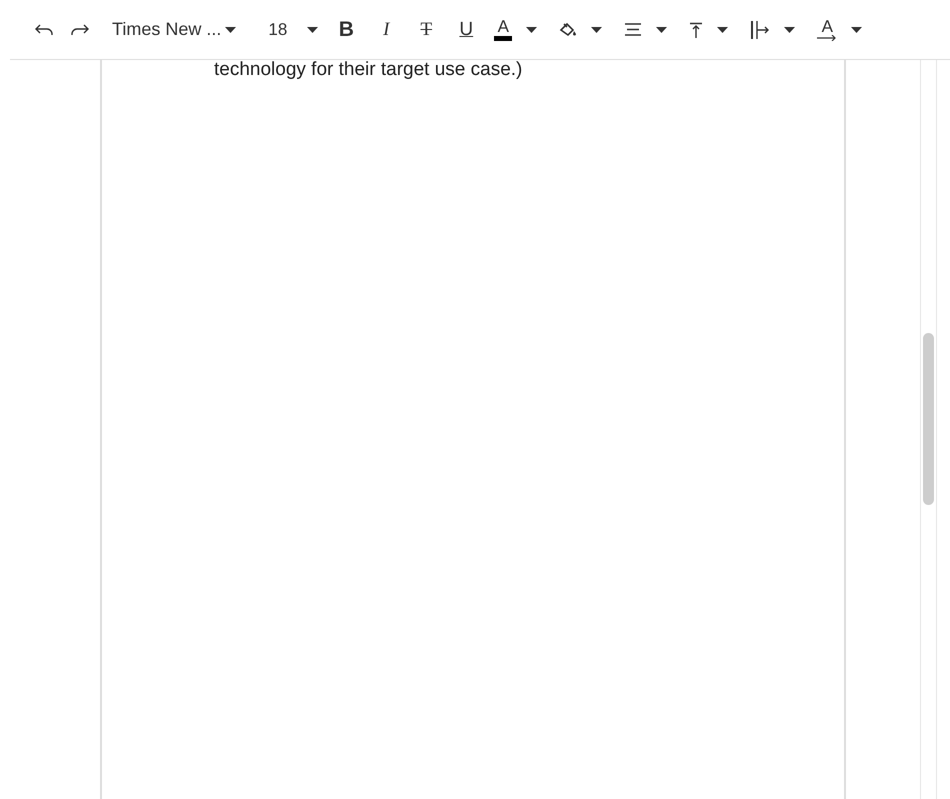  What do you see at coordinates (346, 30) in the screenshot?
I see `bold-button: B` at bounding box center [346, 30].